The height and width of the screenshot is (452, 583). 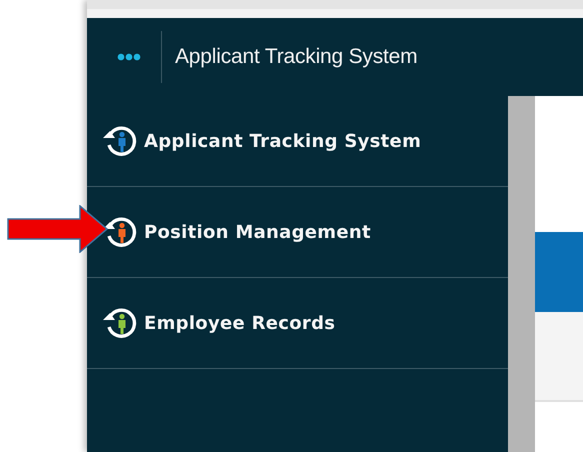 What do you see at coordinates (297, 141) in the screenshot?
I see `app-menu-item: Applicant Tracking System` at bounding box center [297, 141].